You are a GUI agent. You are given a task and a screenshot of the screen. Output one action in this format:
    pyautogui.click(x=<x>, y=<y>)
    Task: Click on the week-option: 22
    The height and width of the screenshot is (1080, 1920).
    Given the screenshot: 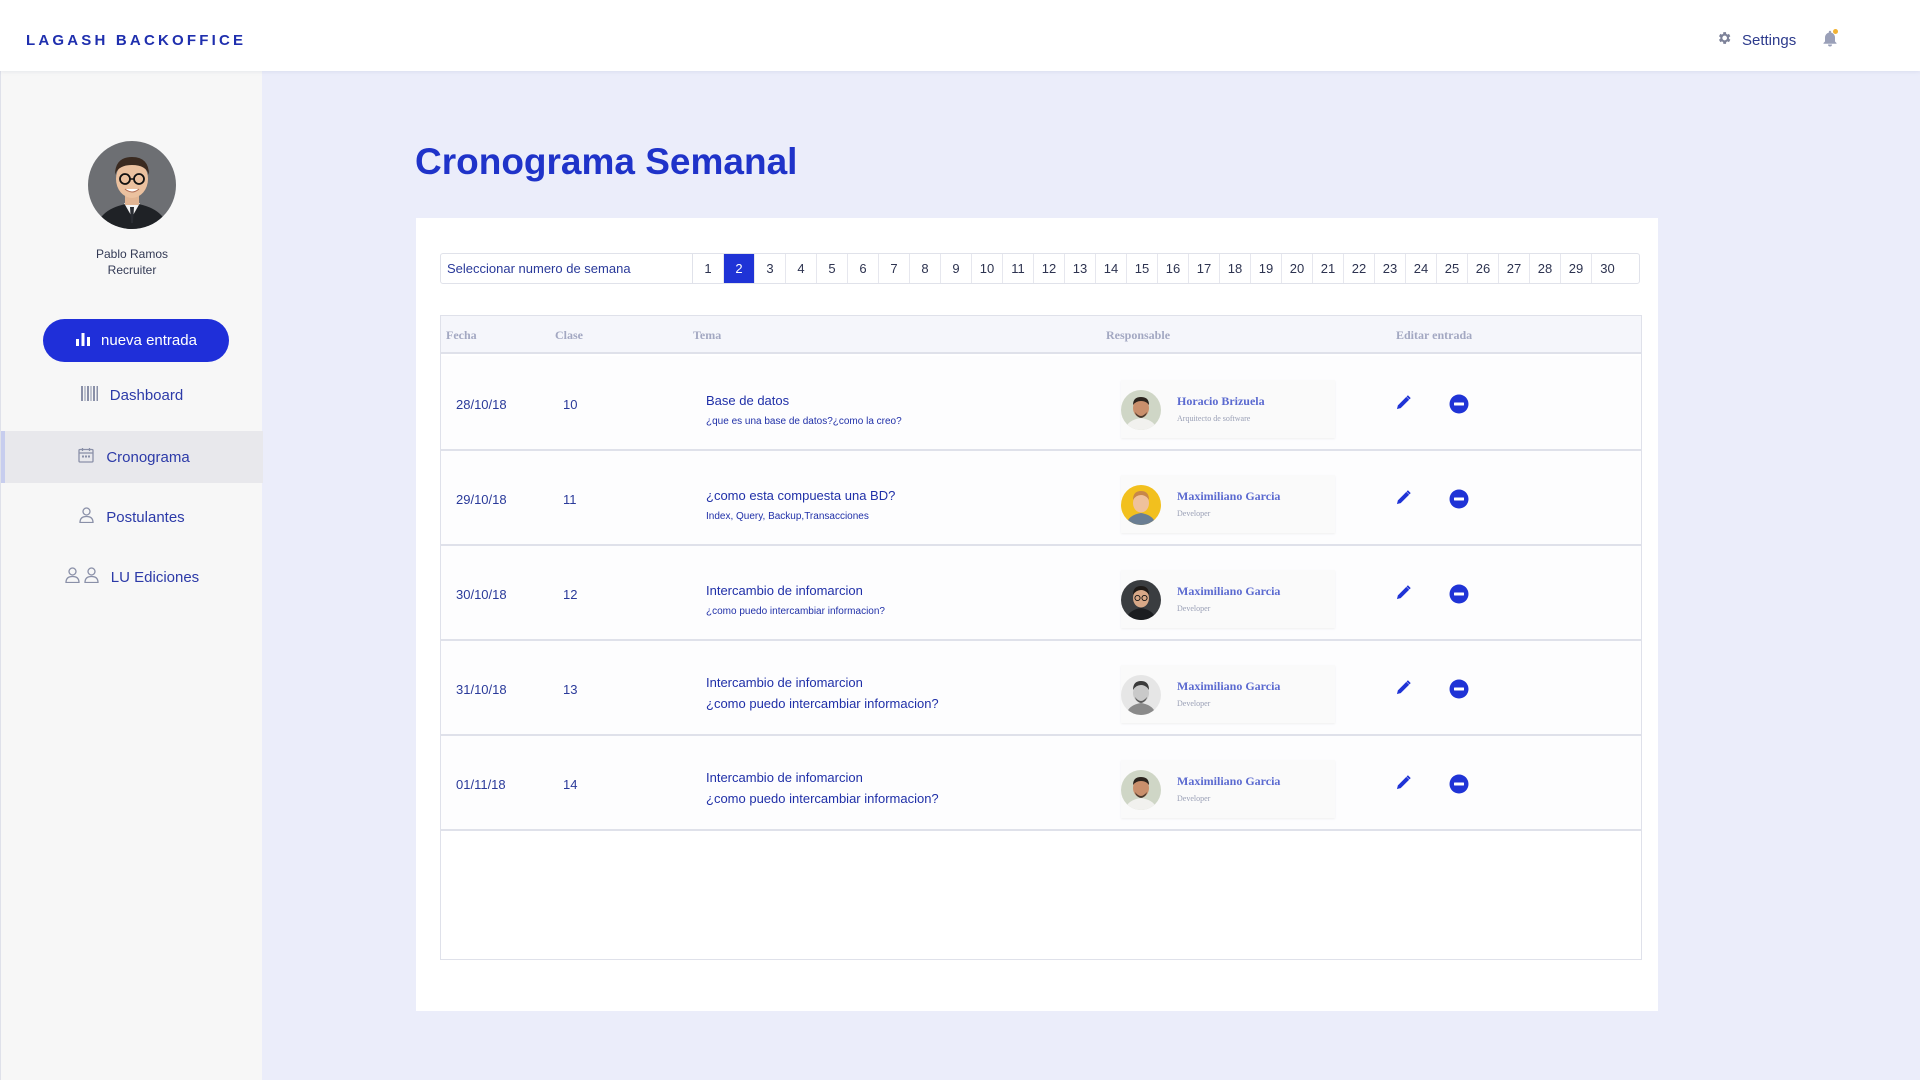 What is the action you would take?
    pyautogui.click(x=1359, y=268)
    